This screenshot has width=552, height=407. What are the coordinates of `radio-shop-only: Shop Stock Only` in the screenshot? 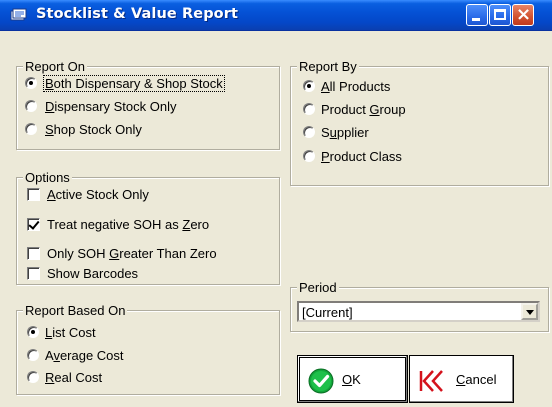 It's located at (83, 129).